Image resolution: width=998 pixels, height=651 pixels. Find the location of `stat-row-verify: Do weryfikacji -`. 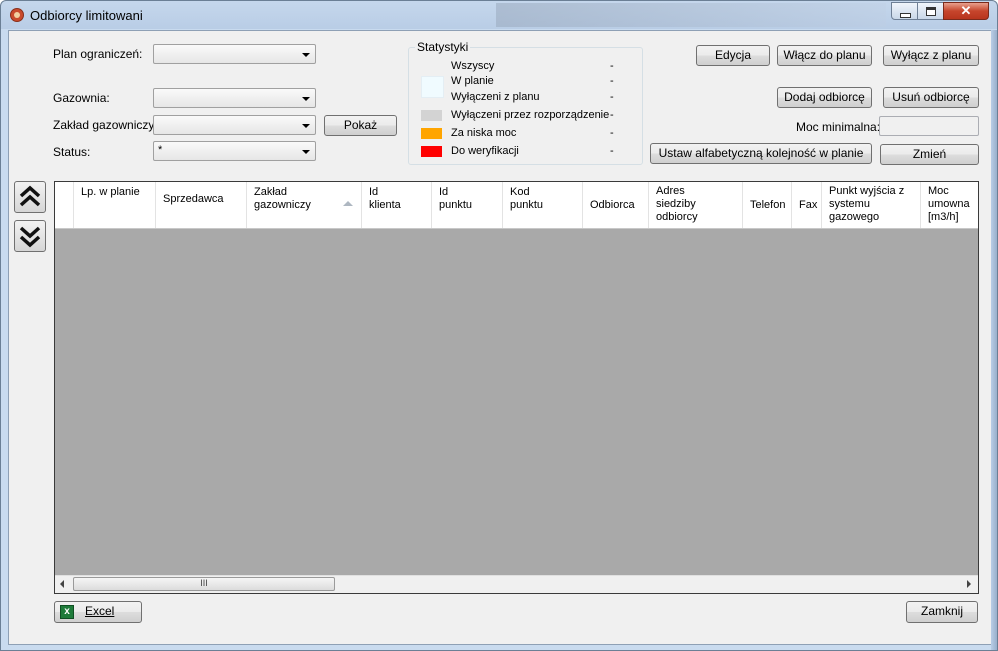

stat-row-verify: Do weryfikacji - is located at coordinates (525, 152).